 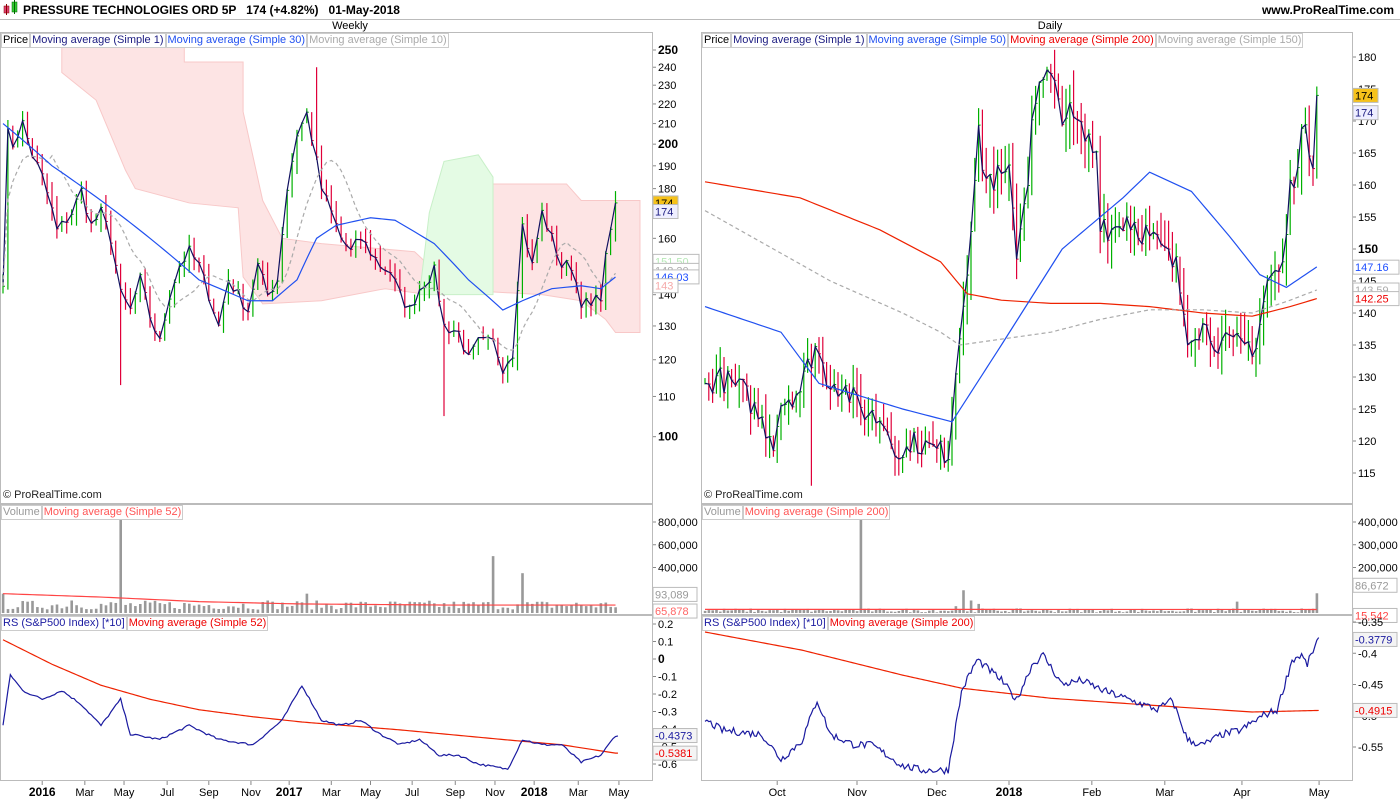 I want to click on x-tick-label: Dec, so click(x=937, y=793).